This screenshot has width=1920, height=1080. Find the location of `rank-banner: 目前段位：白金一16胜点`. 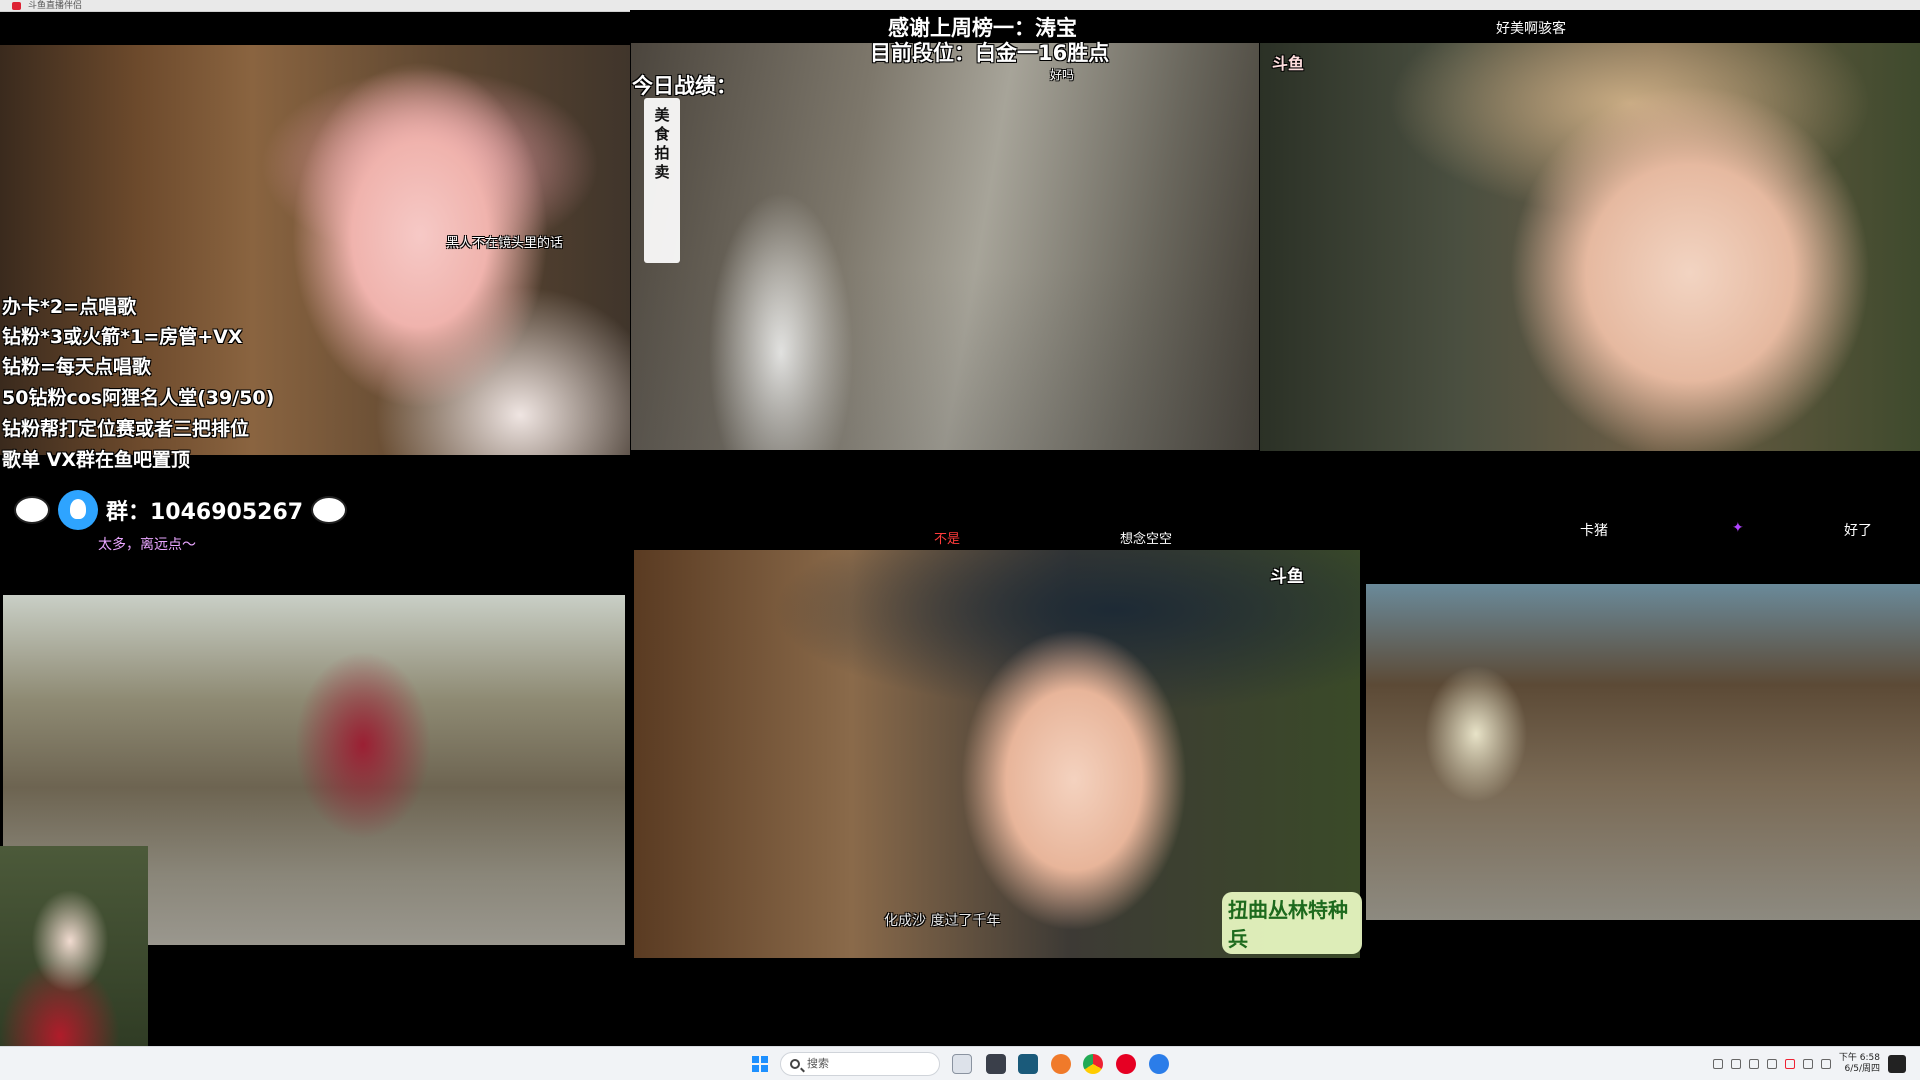

rank-banner: 目前段位：白金一16胜点 is located at coordinates (990, 53).